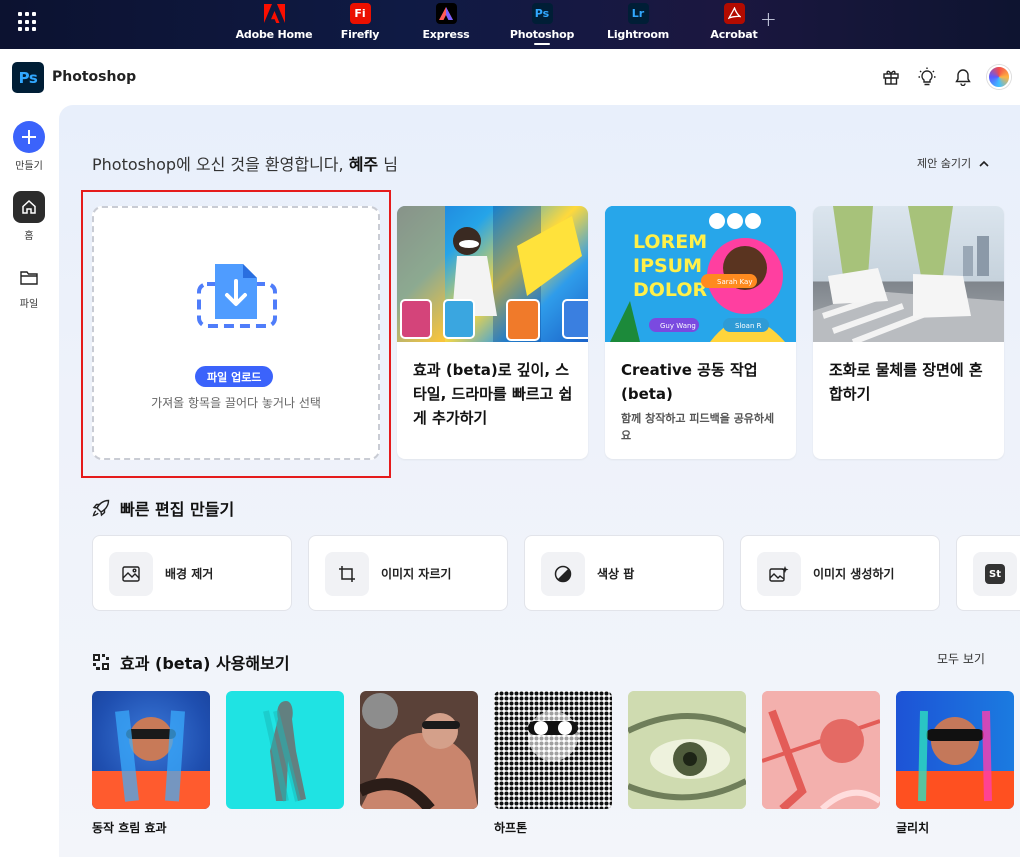  I want to click on effects-heading: 효과 (beta) 사용해보기, so click(191, 662).